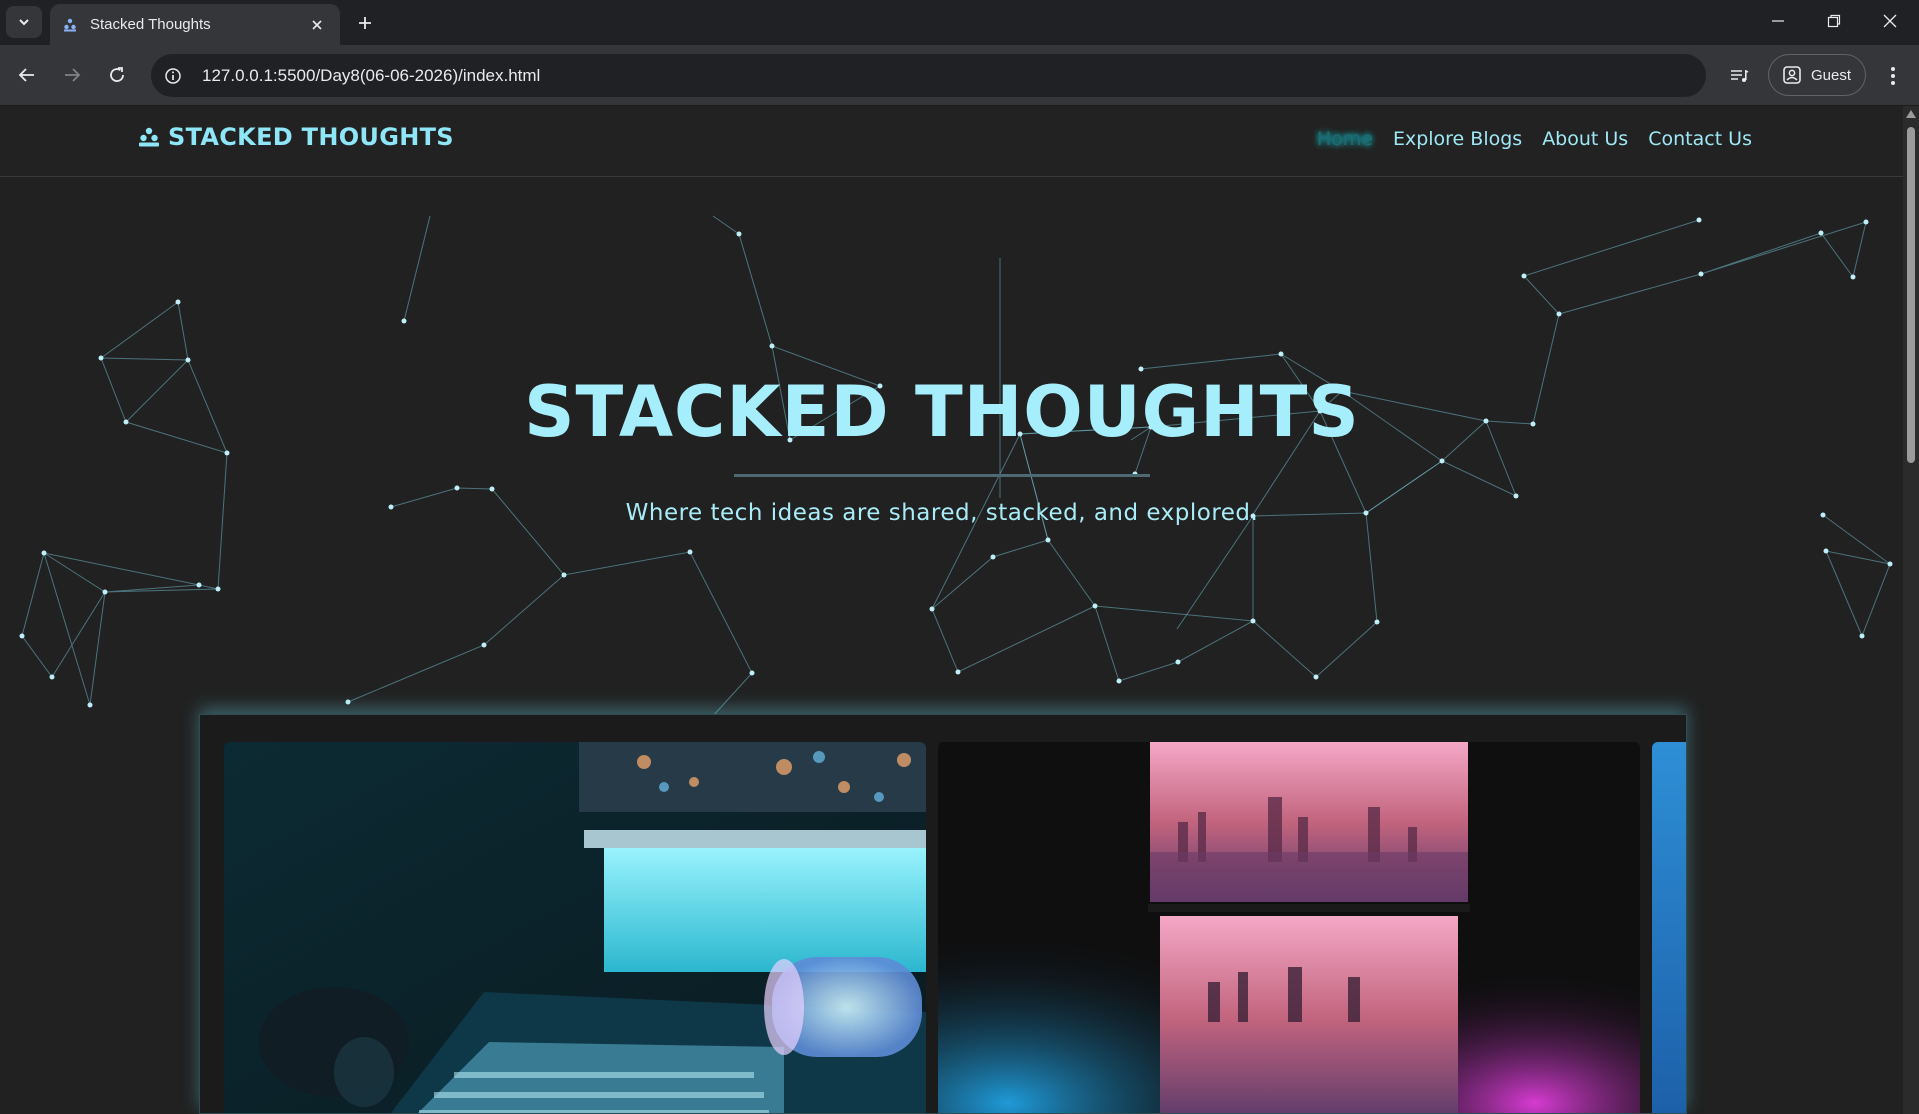 The width and height of the screenshot is (1919, 1114). I want to click on reload-button, so click(117, 75).